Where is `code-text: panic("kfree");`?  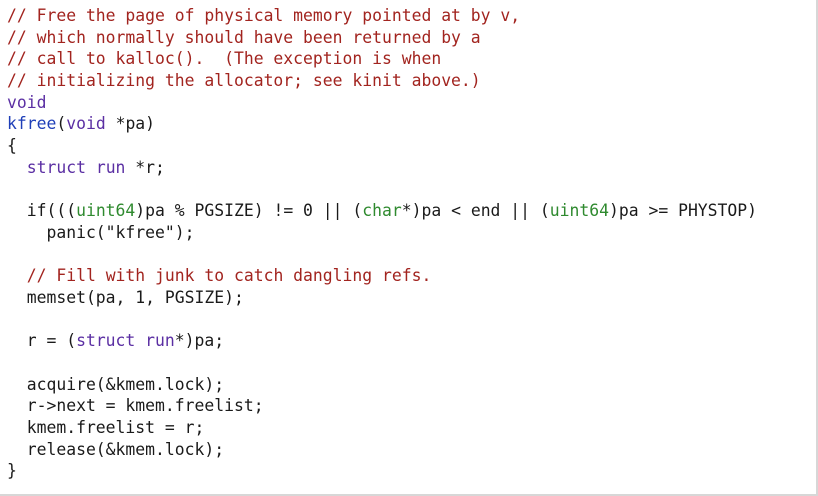 code-text: panic("kfree"); is located at coordinates (101, 232).